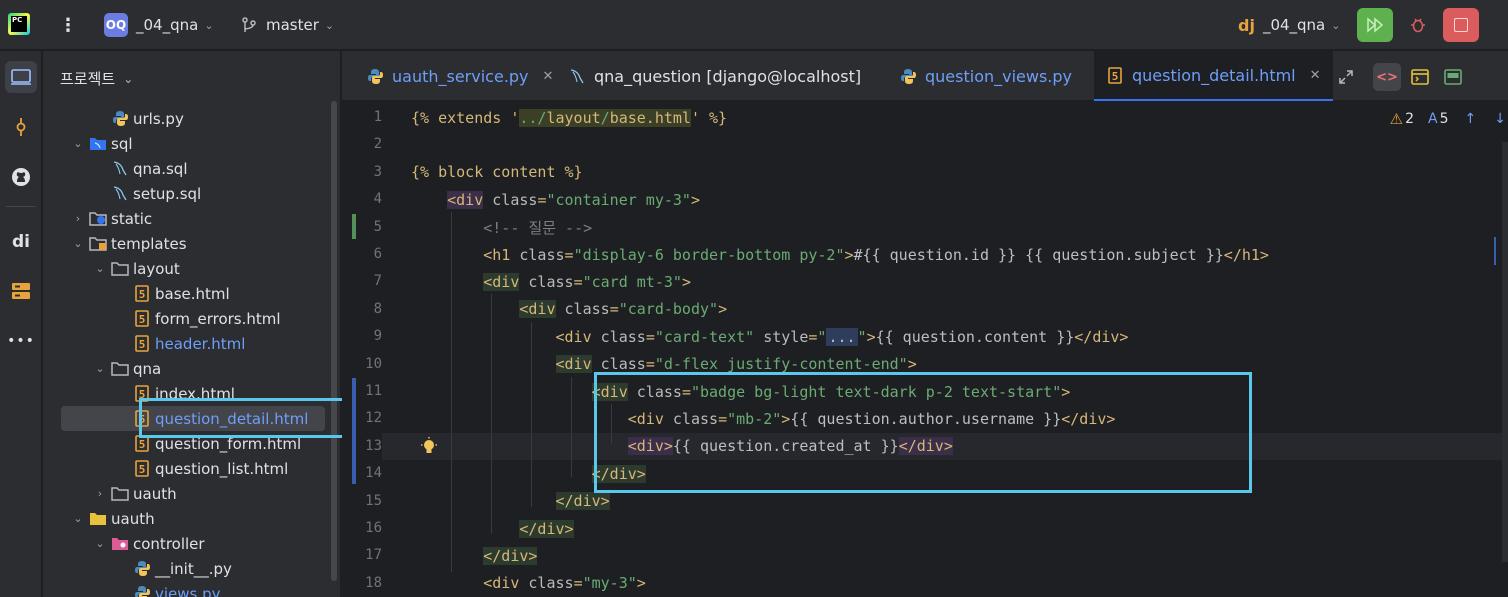 The image size is (1508, 597). Describe the element at coordinates (167, 193) in the screenshot. I see `tree-item-label: setup.sql` at that location.